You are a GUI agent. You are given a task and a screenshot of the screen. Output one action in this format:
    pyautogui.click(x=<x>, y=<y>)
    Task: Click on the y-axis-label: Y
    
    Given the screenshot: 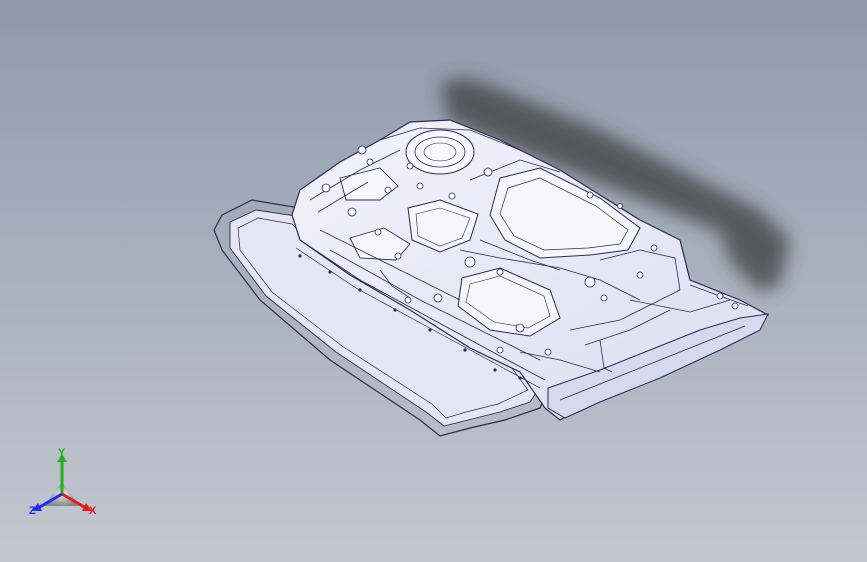 What is the action you would take?
    pyautogui.click(x=62, y=453)
    